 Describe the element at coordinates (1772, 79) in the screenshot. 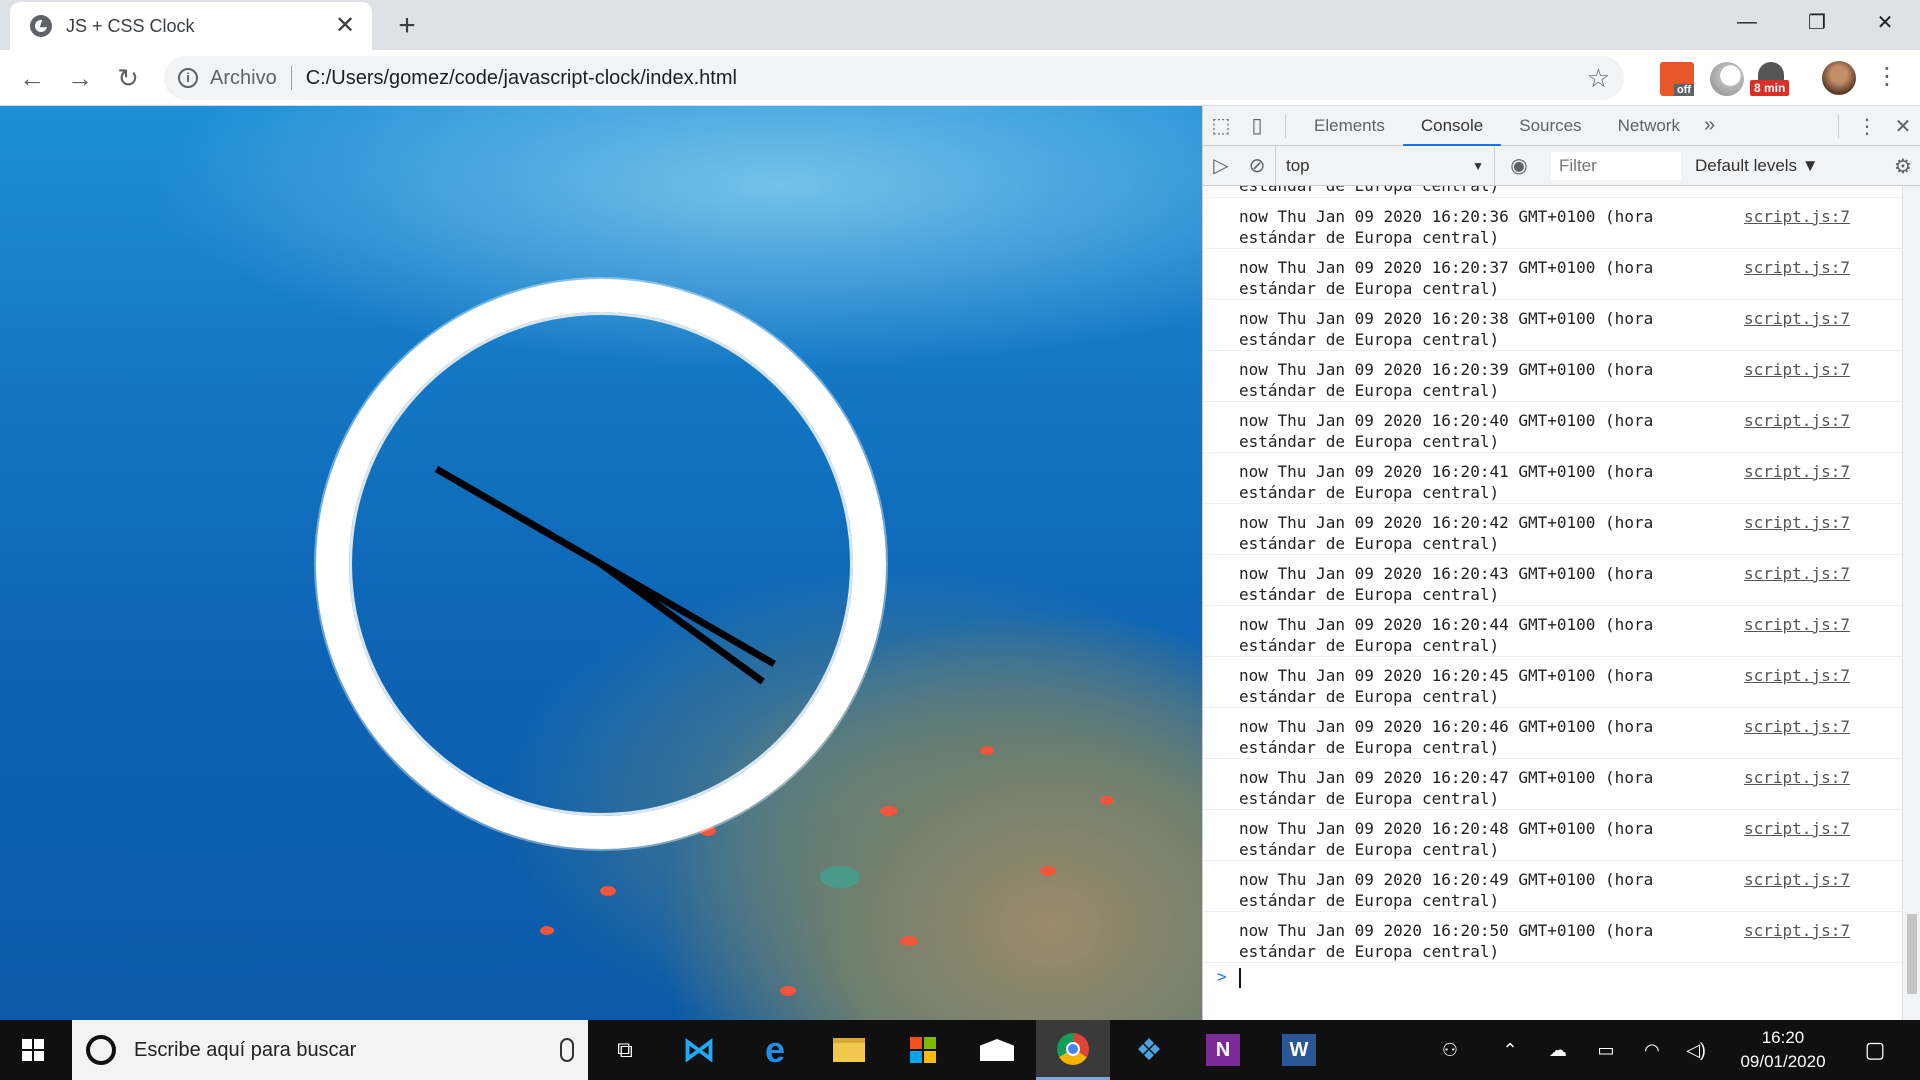

I see `timer-extension-icon: 8 min` at that location.